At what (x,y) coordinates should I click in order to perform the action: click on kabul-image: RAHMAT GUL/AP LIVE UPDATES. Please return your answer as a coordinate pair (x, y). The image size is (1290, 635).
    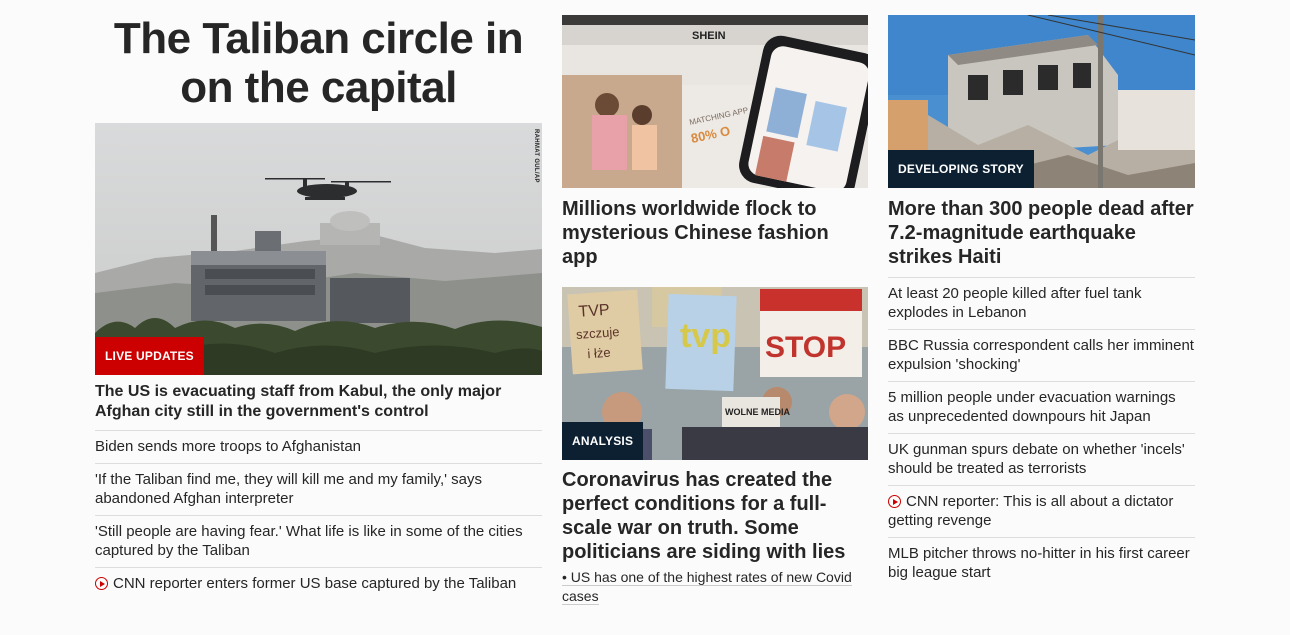
    Looking at the image, I should click on (318, 249).